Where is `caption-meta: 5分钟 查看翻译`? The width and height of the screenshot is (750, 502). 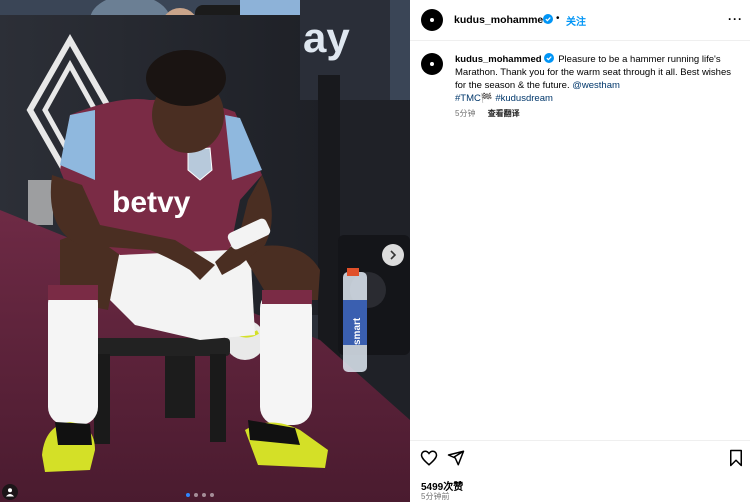 caption-meta: 5分钟 查看翻译 is located at coordinates (487, 113).